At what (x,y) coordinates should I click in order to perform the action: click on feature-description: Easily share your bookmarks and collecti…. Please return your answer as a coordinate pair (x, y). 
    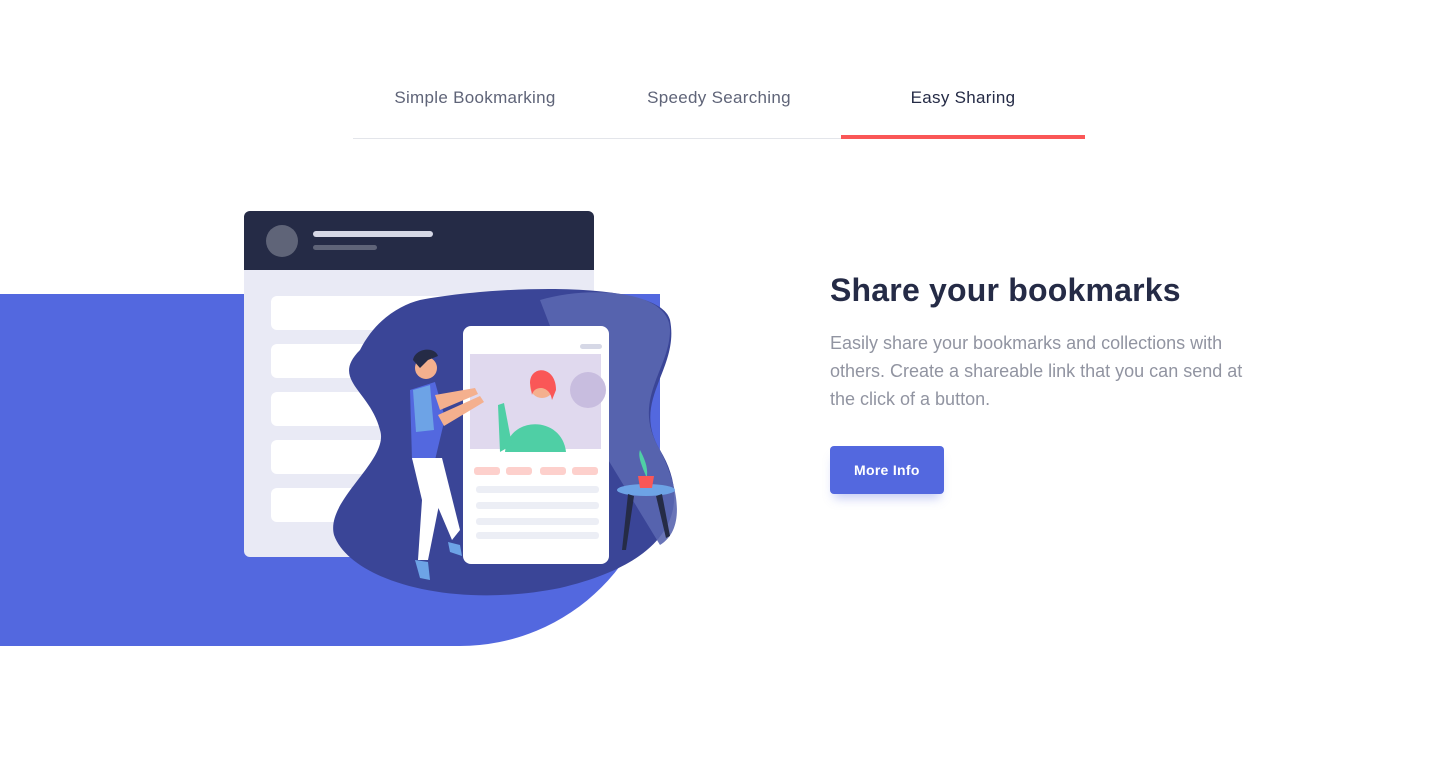
    Looking at the image, I should click on (1036, 371).